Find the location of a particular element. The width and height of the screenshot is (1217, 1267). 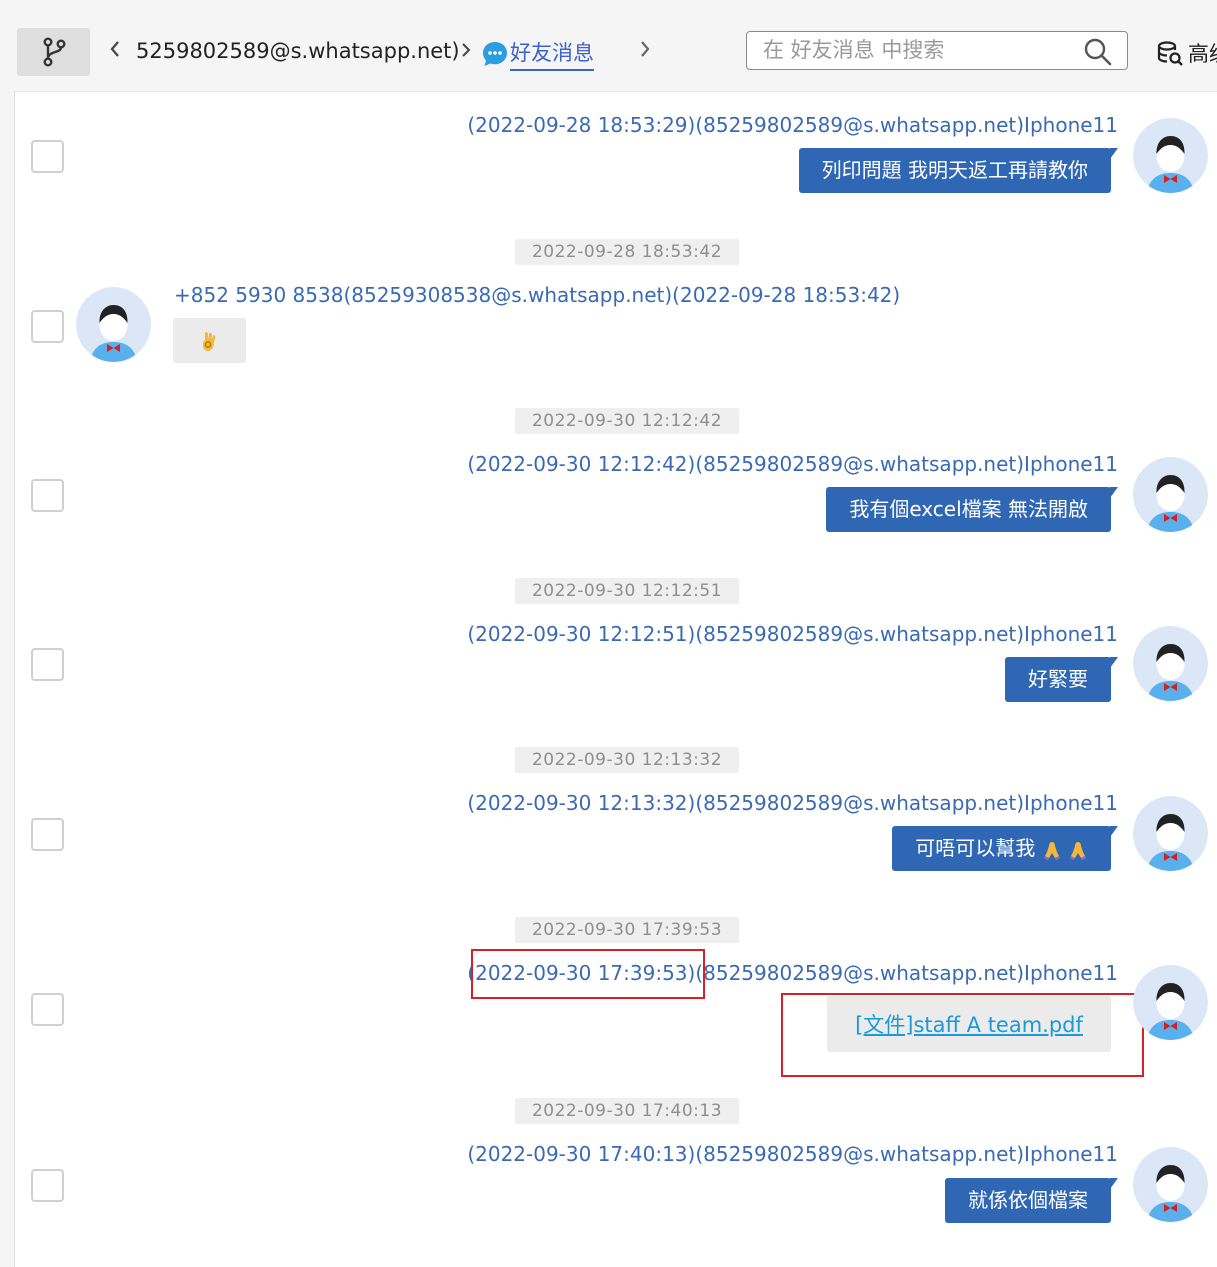

branch-button is located at coordinates (53, 52).